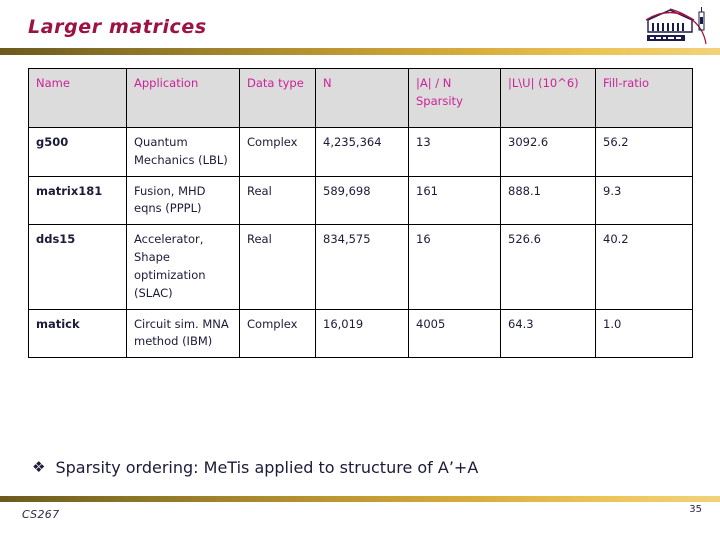 Image resolution: width=720 pixels, height=540 pixels. What do you see at coordinates (644, 333) in the screenshot?
I see `cell-fill-ratio: 1.0` at bounding box center [644, 333].